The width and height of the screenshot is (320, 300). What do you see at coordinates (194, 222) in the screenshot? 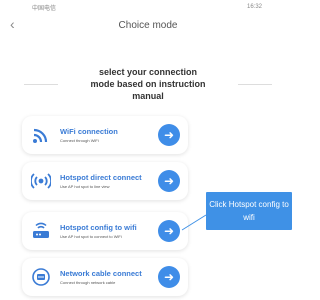
I see `callout-line` at bounding box center [194, 222].